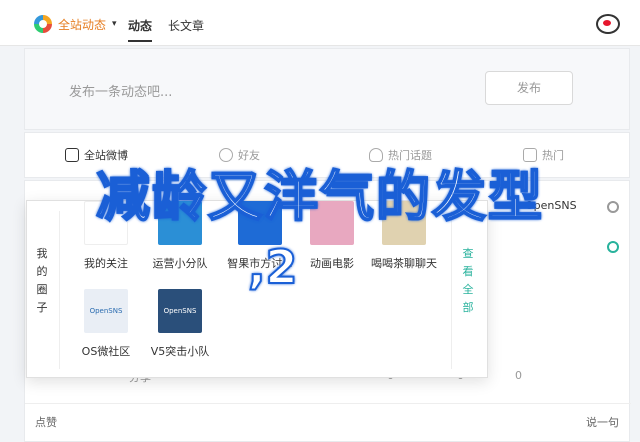 This screenshot has width=640, height=442. Describe the element at coordinates (82, 24) in the screenshot. I see `brand-label: 全站动态` at that location.